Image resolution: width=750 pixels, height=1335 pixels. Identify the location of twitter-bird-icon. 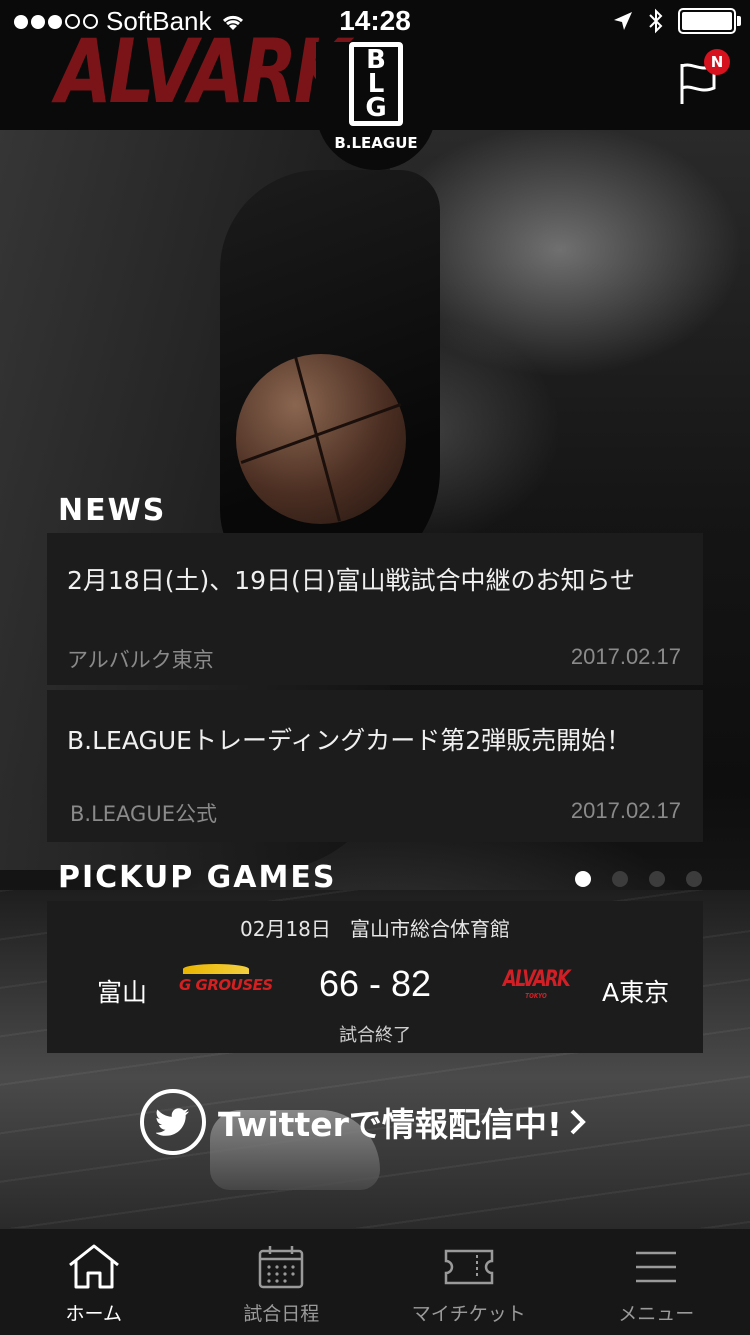
(173, 1122).